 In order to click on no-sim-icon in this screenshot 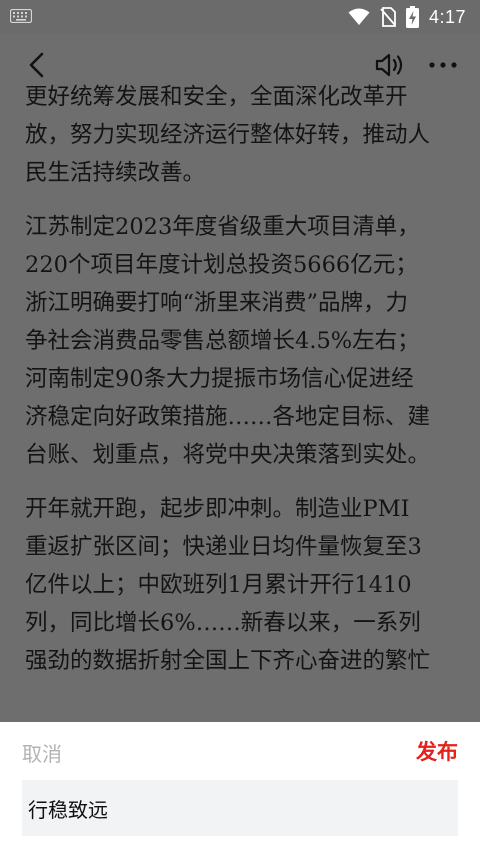, I will do `click(388, 17)`.